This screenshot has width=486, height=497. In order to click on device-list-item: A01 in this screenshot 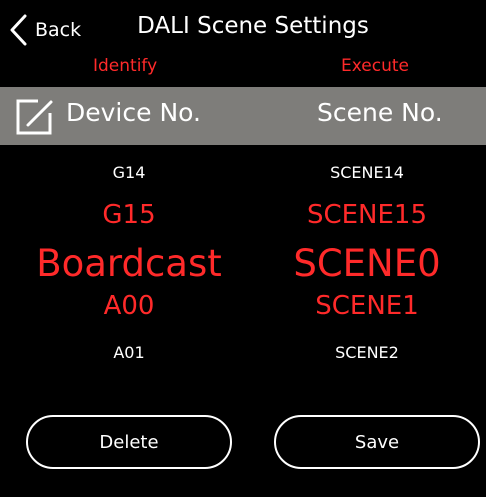, I will do `click(129, 352)`.